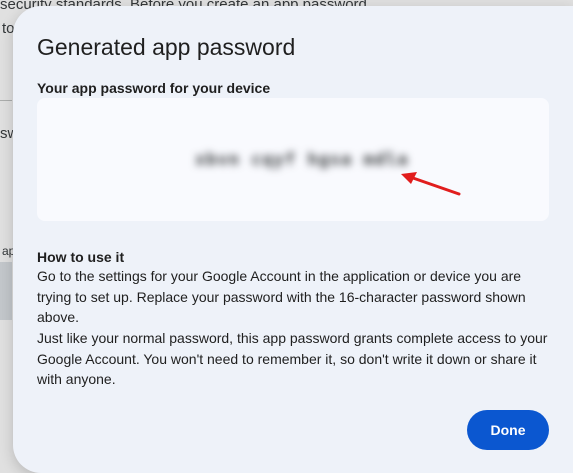 This screenshot has width=573, height=473. What do you see at coordinates (302, 160) in the screenshot?
I see `app-password-value: xbvn cqyf hgsa mdla` at bounding box center [302, 160].